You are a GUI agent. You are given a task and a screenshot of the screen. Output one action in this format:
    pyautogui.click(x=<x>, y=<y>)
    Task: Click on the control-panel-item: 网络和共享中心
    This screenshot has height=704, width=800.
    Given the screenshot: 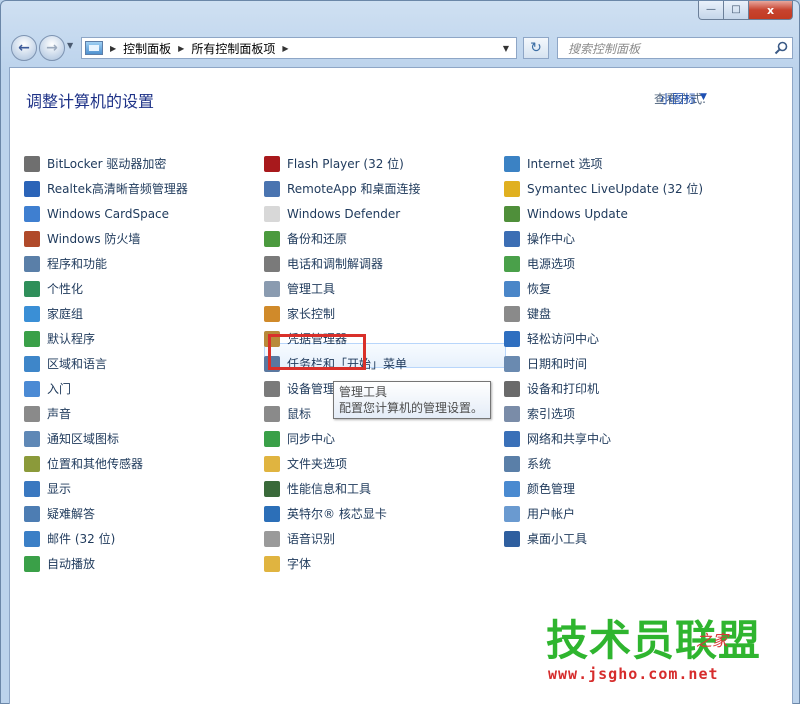 What is the action you would take?
    pyautogui.click(x=603, y=438)
    